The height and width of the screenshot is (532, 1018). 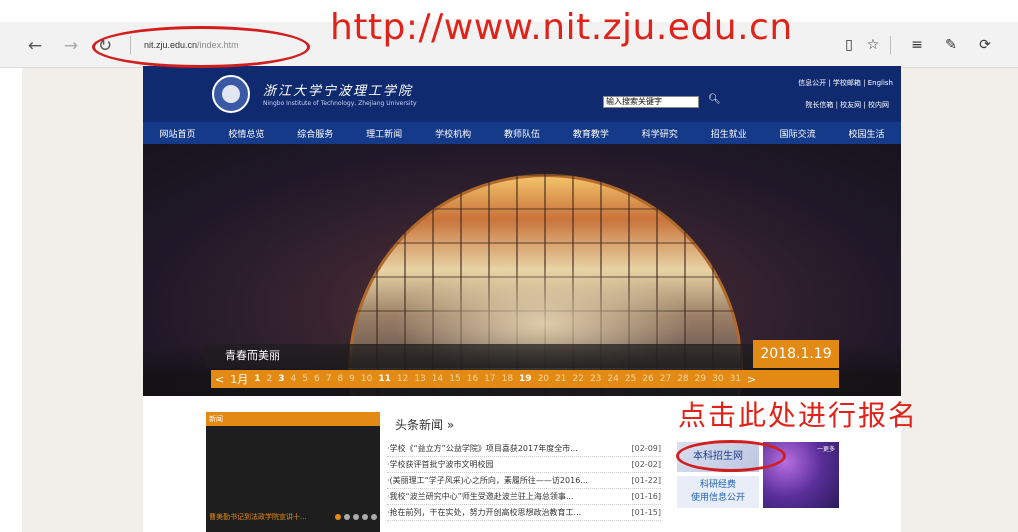 What do you see at coordinates (985, 45) in the screenshot?
I see `share-icon: ⟳` at bounding box center [985, 45].